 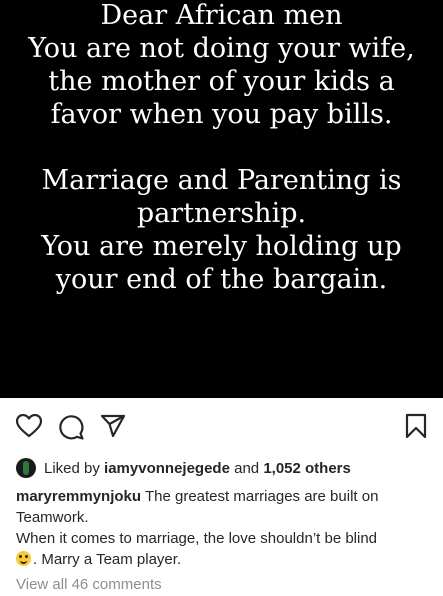 I want to click on post-text-line: You are merely holding up, so click(x=221, y=246).